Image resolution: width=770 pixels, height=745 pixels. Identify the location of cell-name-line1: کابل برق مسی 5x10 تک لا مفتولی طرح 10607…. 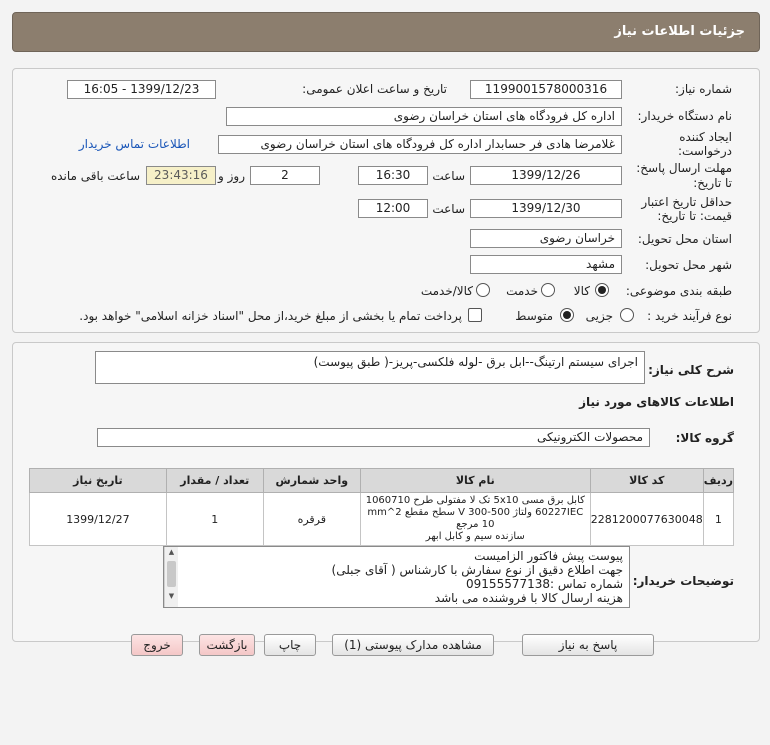
(475, 500).